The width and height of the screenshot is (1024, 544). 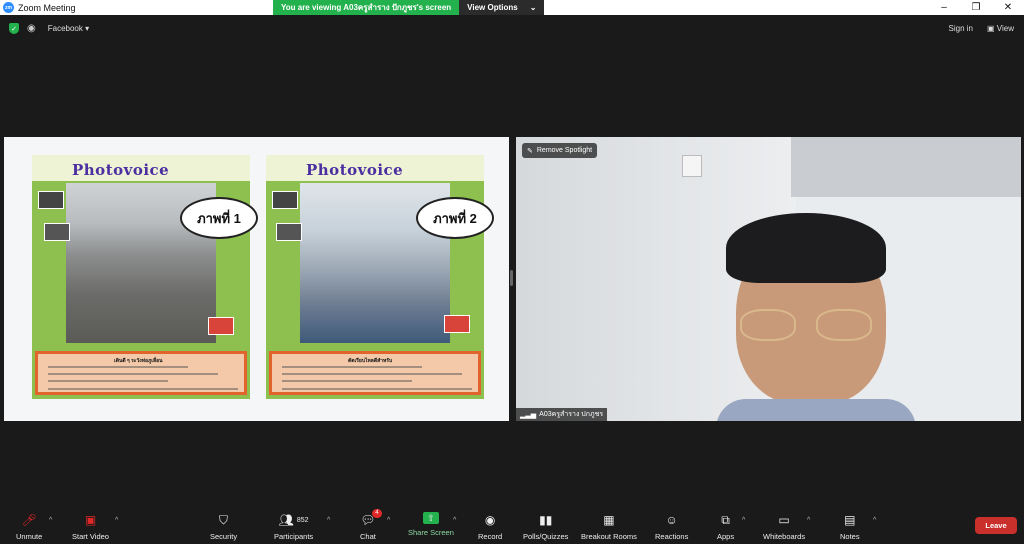 I want to click on apps-caret-icon: ^, so click(x=743, y=520).